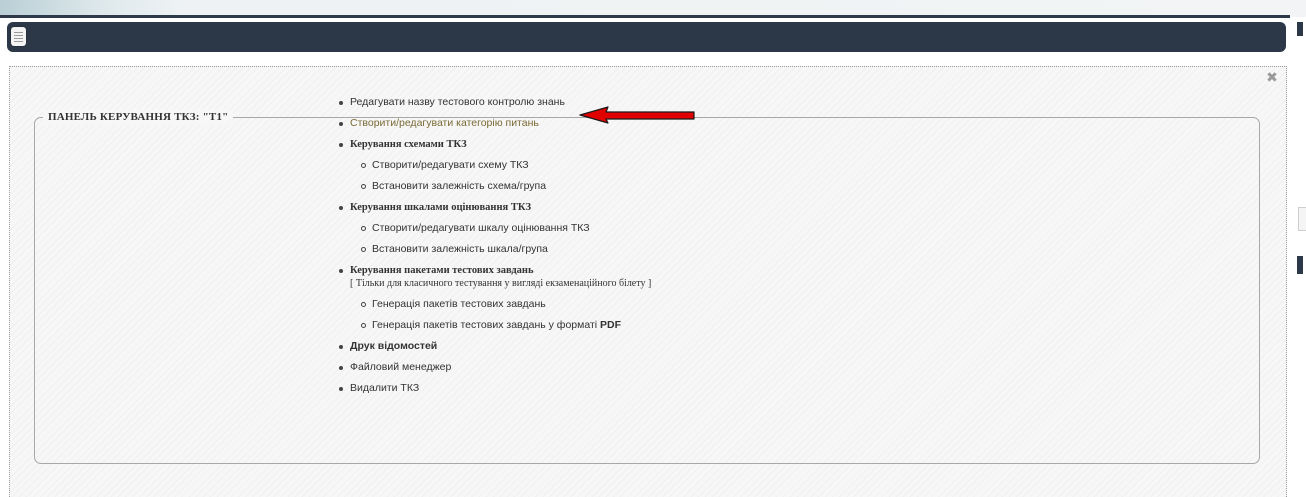 The height and width of the screenshot is (497, 1306). I want to click on menu-item-print: Друк відомостей, so click(493, 346).